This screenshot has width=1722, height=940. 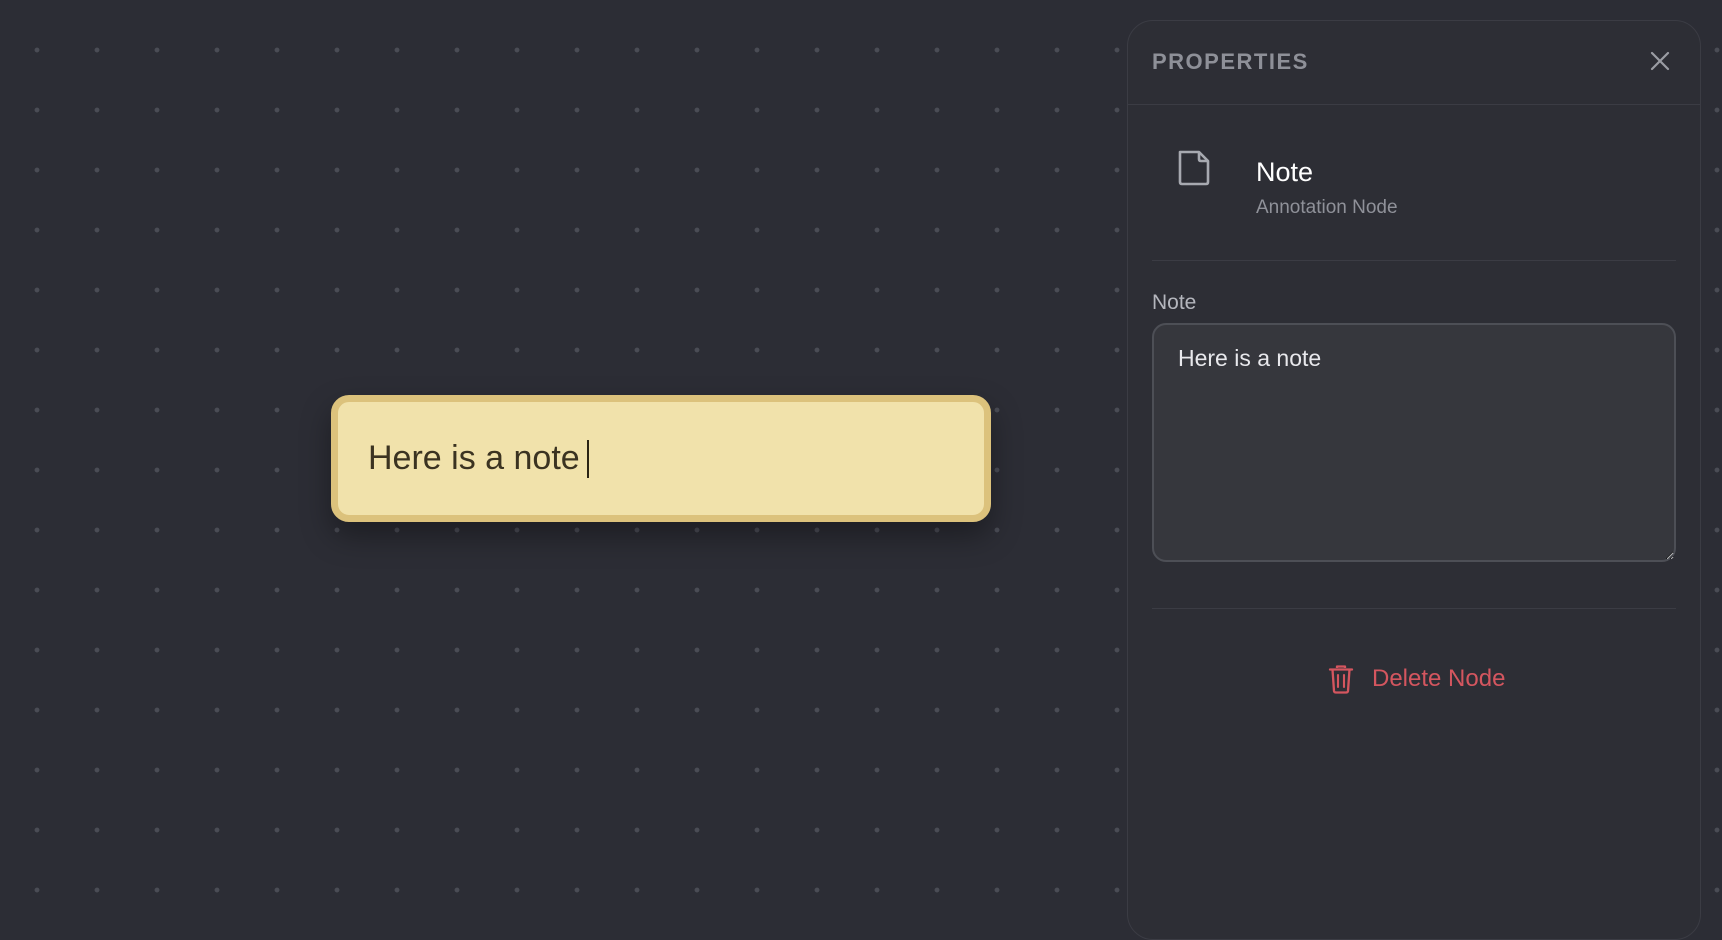 I want to click on note-node: Here is a note, so click(x=661, y=458).